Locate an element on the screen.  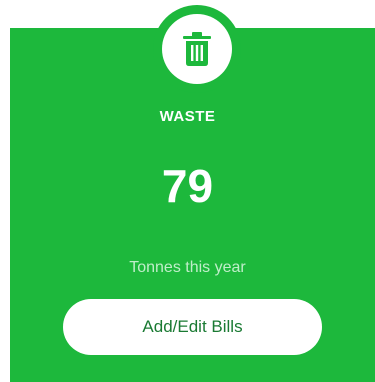
category-title: WASTE is located at coordinates (187, 116).